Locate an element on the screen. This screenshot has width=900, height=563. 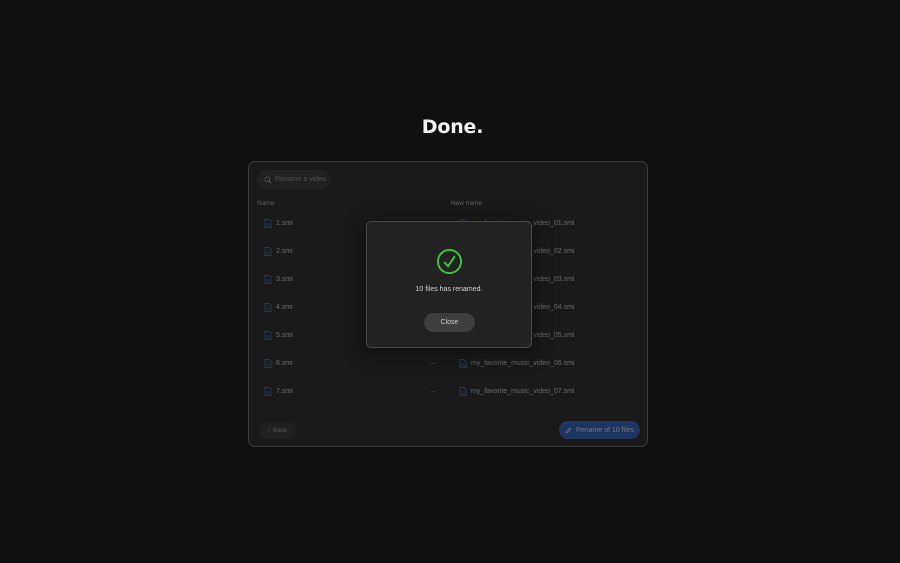
file-name-label: 3.smi is located at coordinates (284, 279).